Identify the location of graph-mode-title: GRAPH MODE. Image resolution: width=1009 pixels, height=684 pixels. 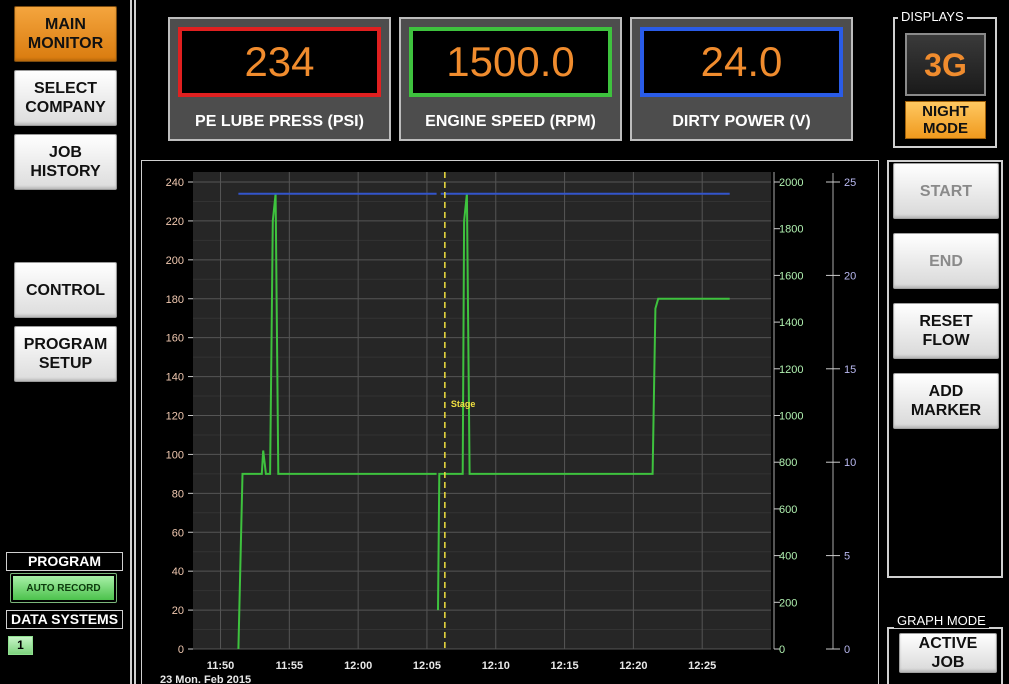
(941, 621).